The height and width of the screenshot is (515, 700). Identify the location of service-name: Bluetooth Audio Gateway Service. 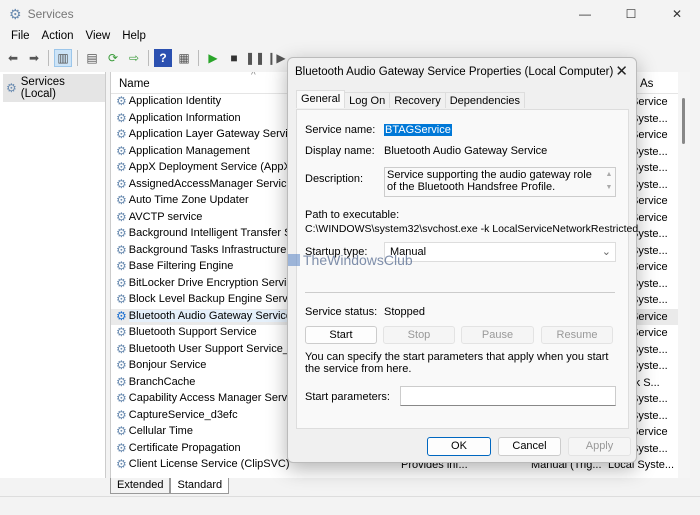
(210, 315).